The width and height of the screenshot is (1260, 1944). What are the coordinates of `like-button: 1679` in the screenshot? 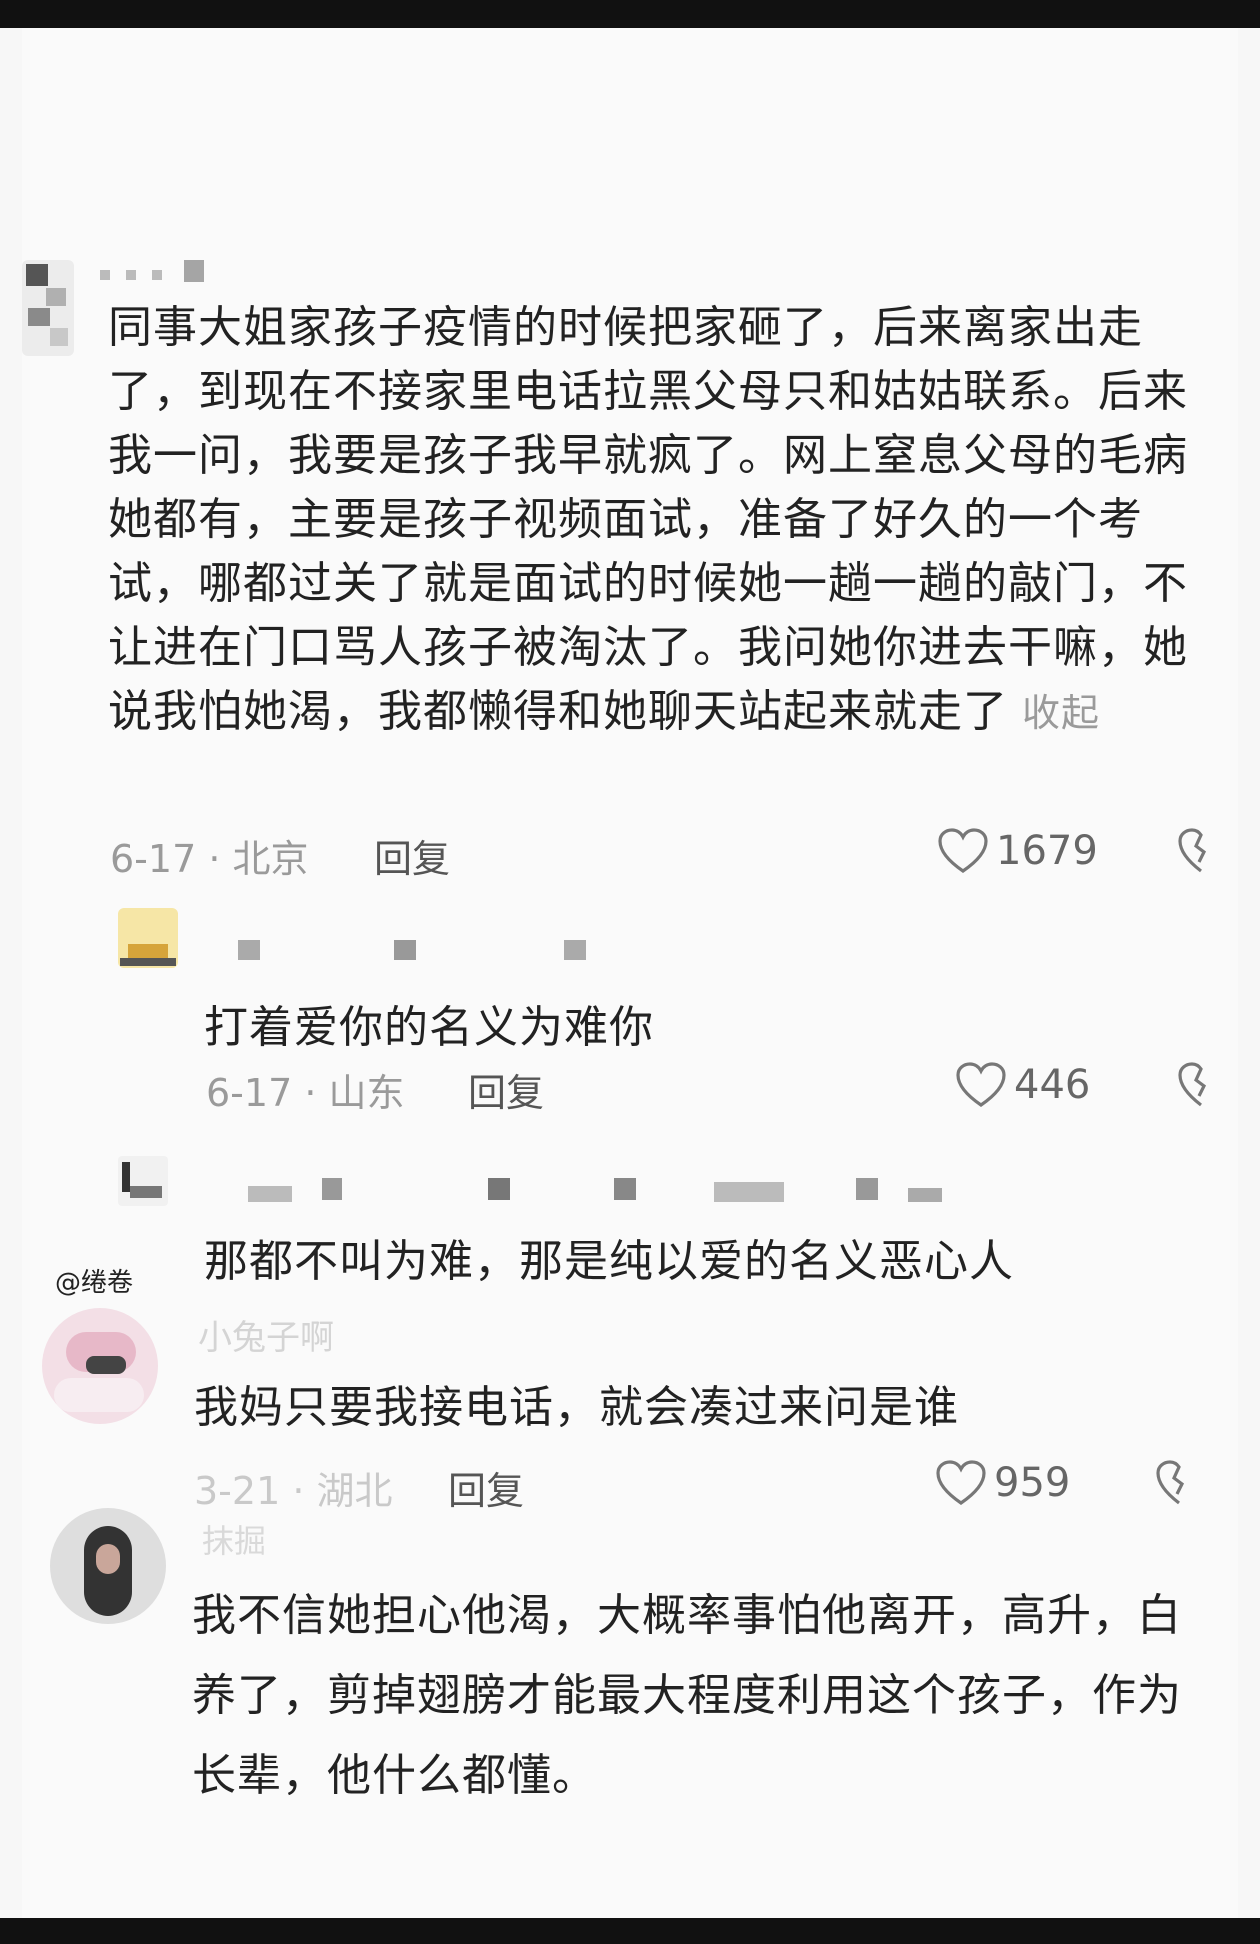 It's located at (1018, 851).